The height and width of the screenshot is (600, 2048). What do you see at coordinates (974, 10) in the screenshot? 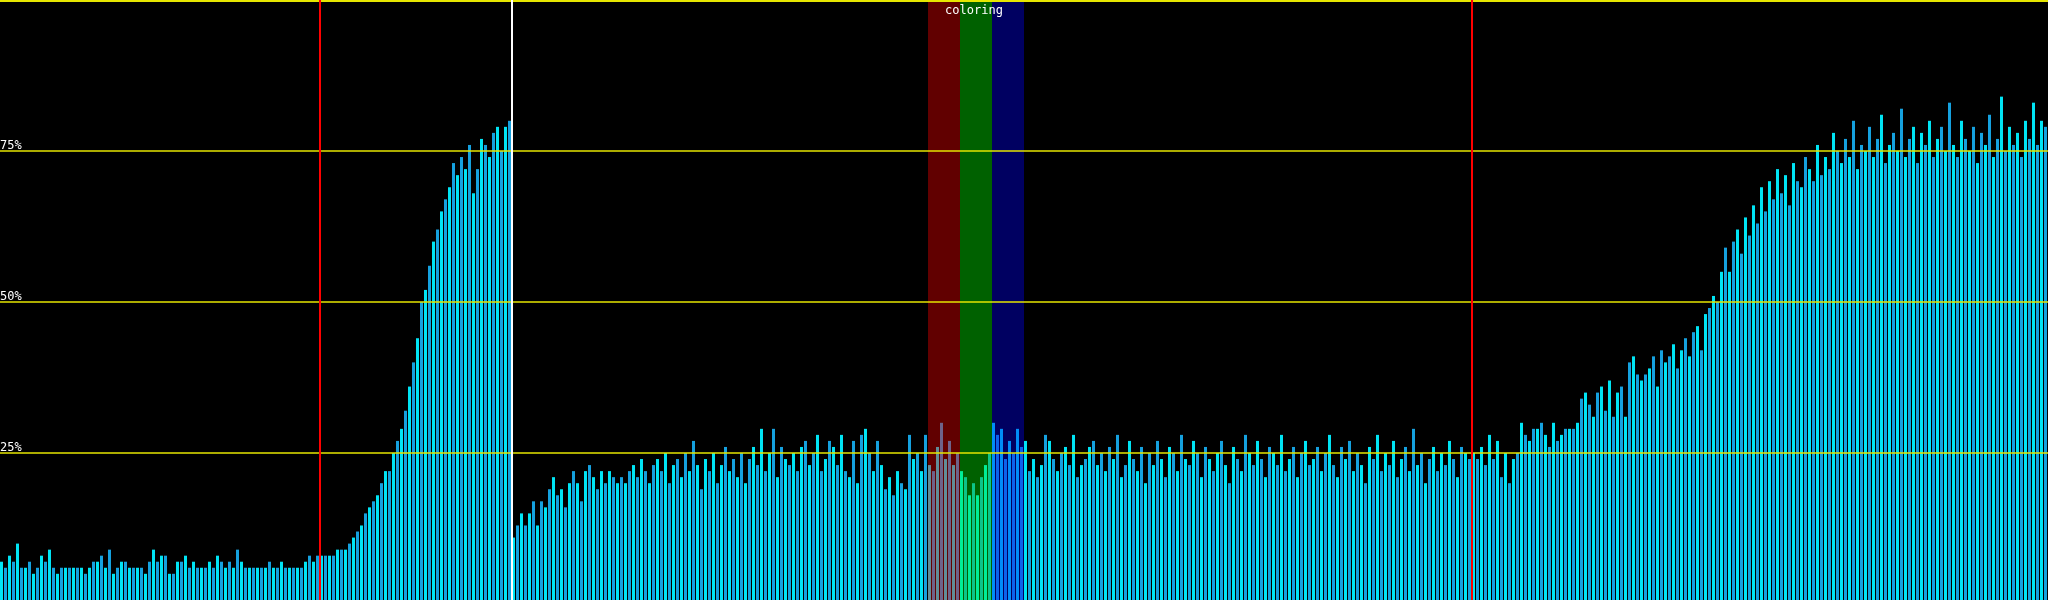
I see `annotation-label: coloring` at bounding box center [974, 10].